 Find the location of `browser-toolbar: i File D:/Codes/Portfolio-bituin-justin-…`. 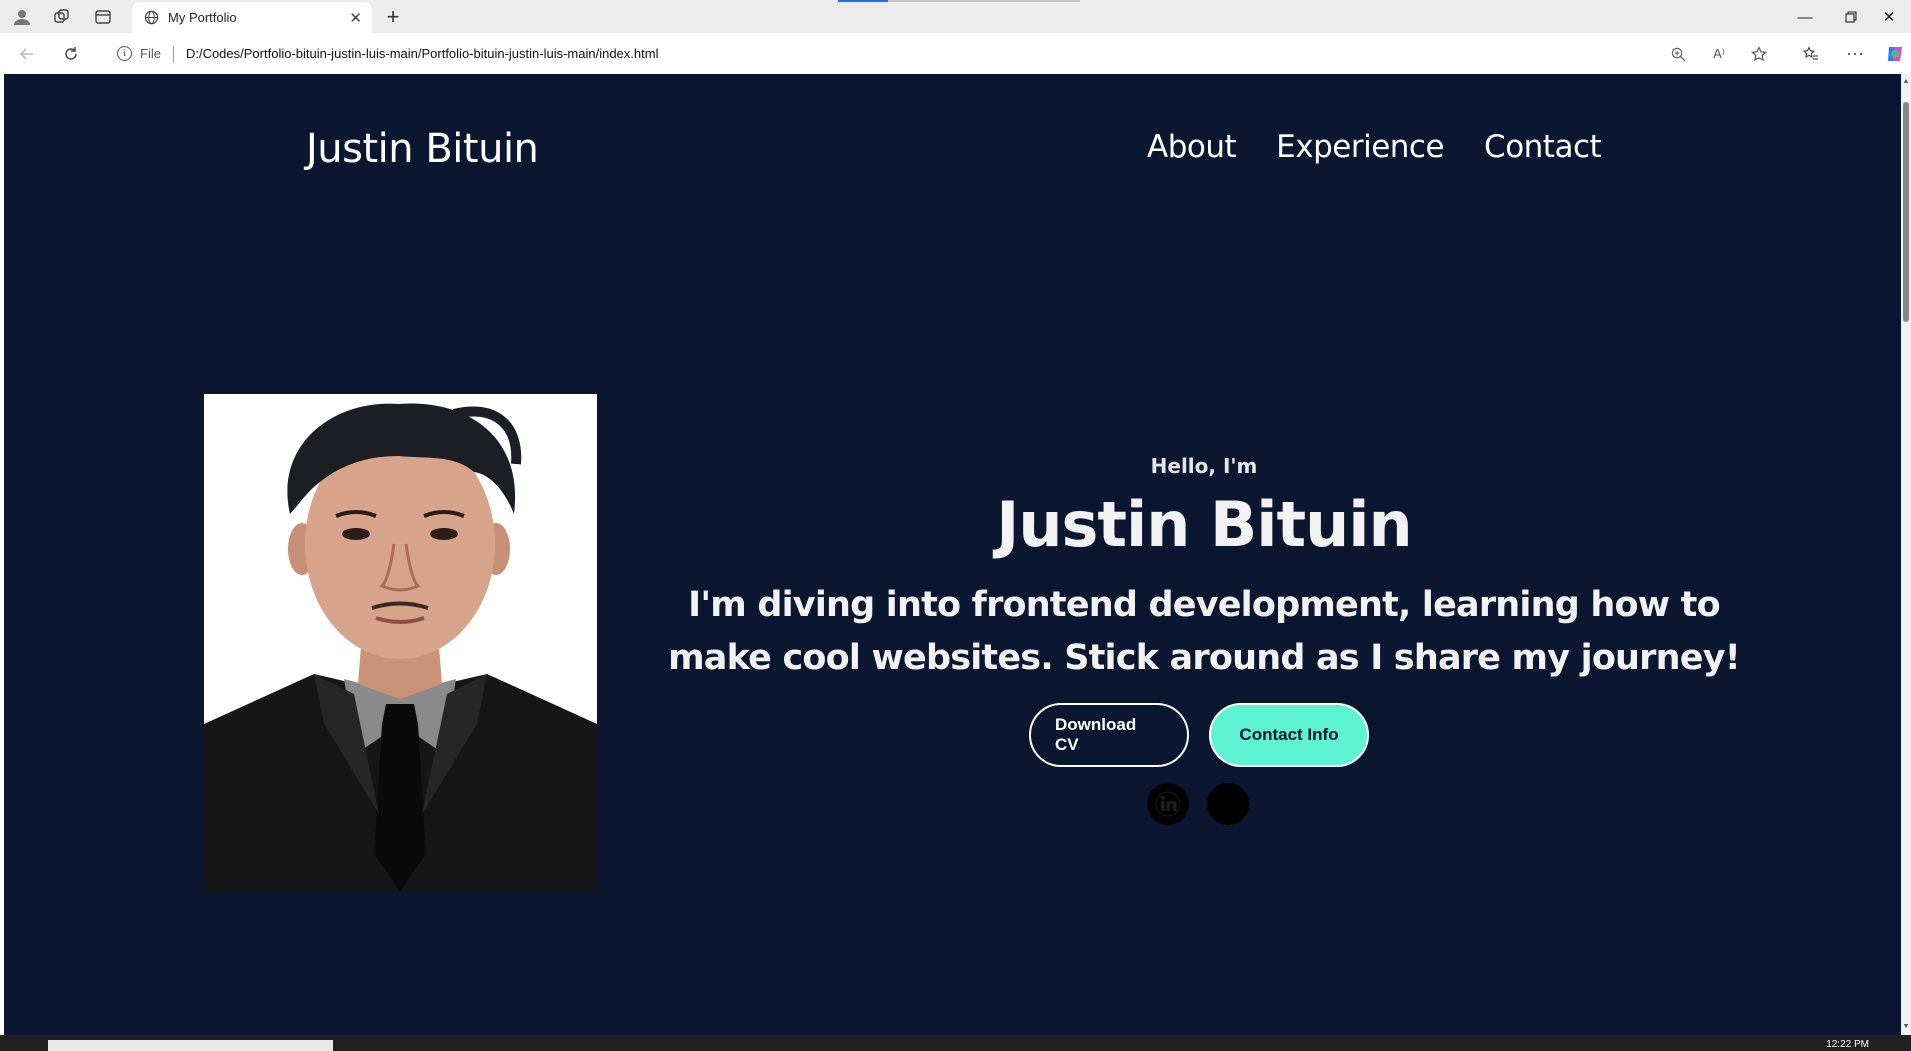

browser-toolbar: i File D:/Codes/Portfolio-bituin-justin-… is located at coordinates (955, 53).